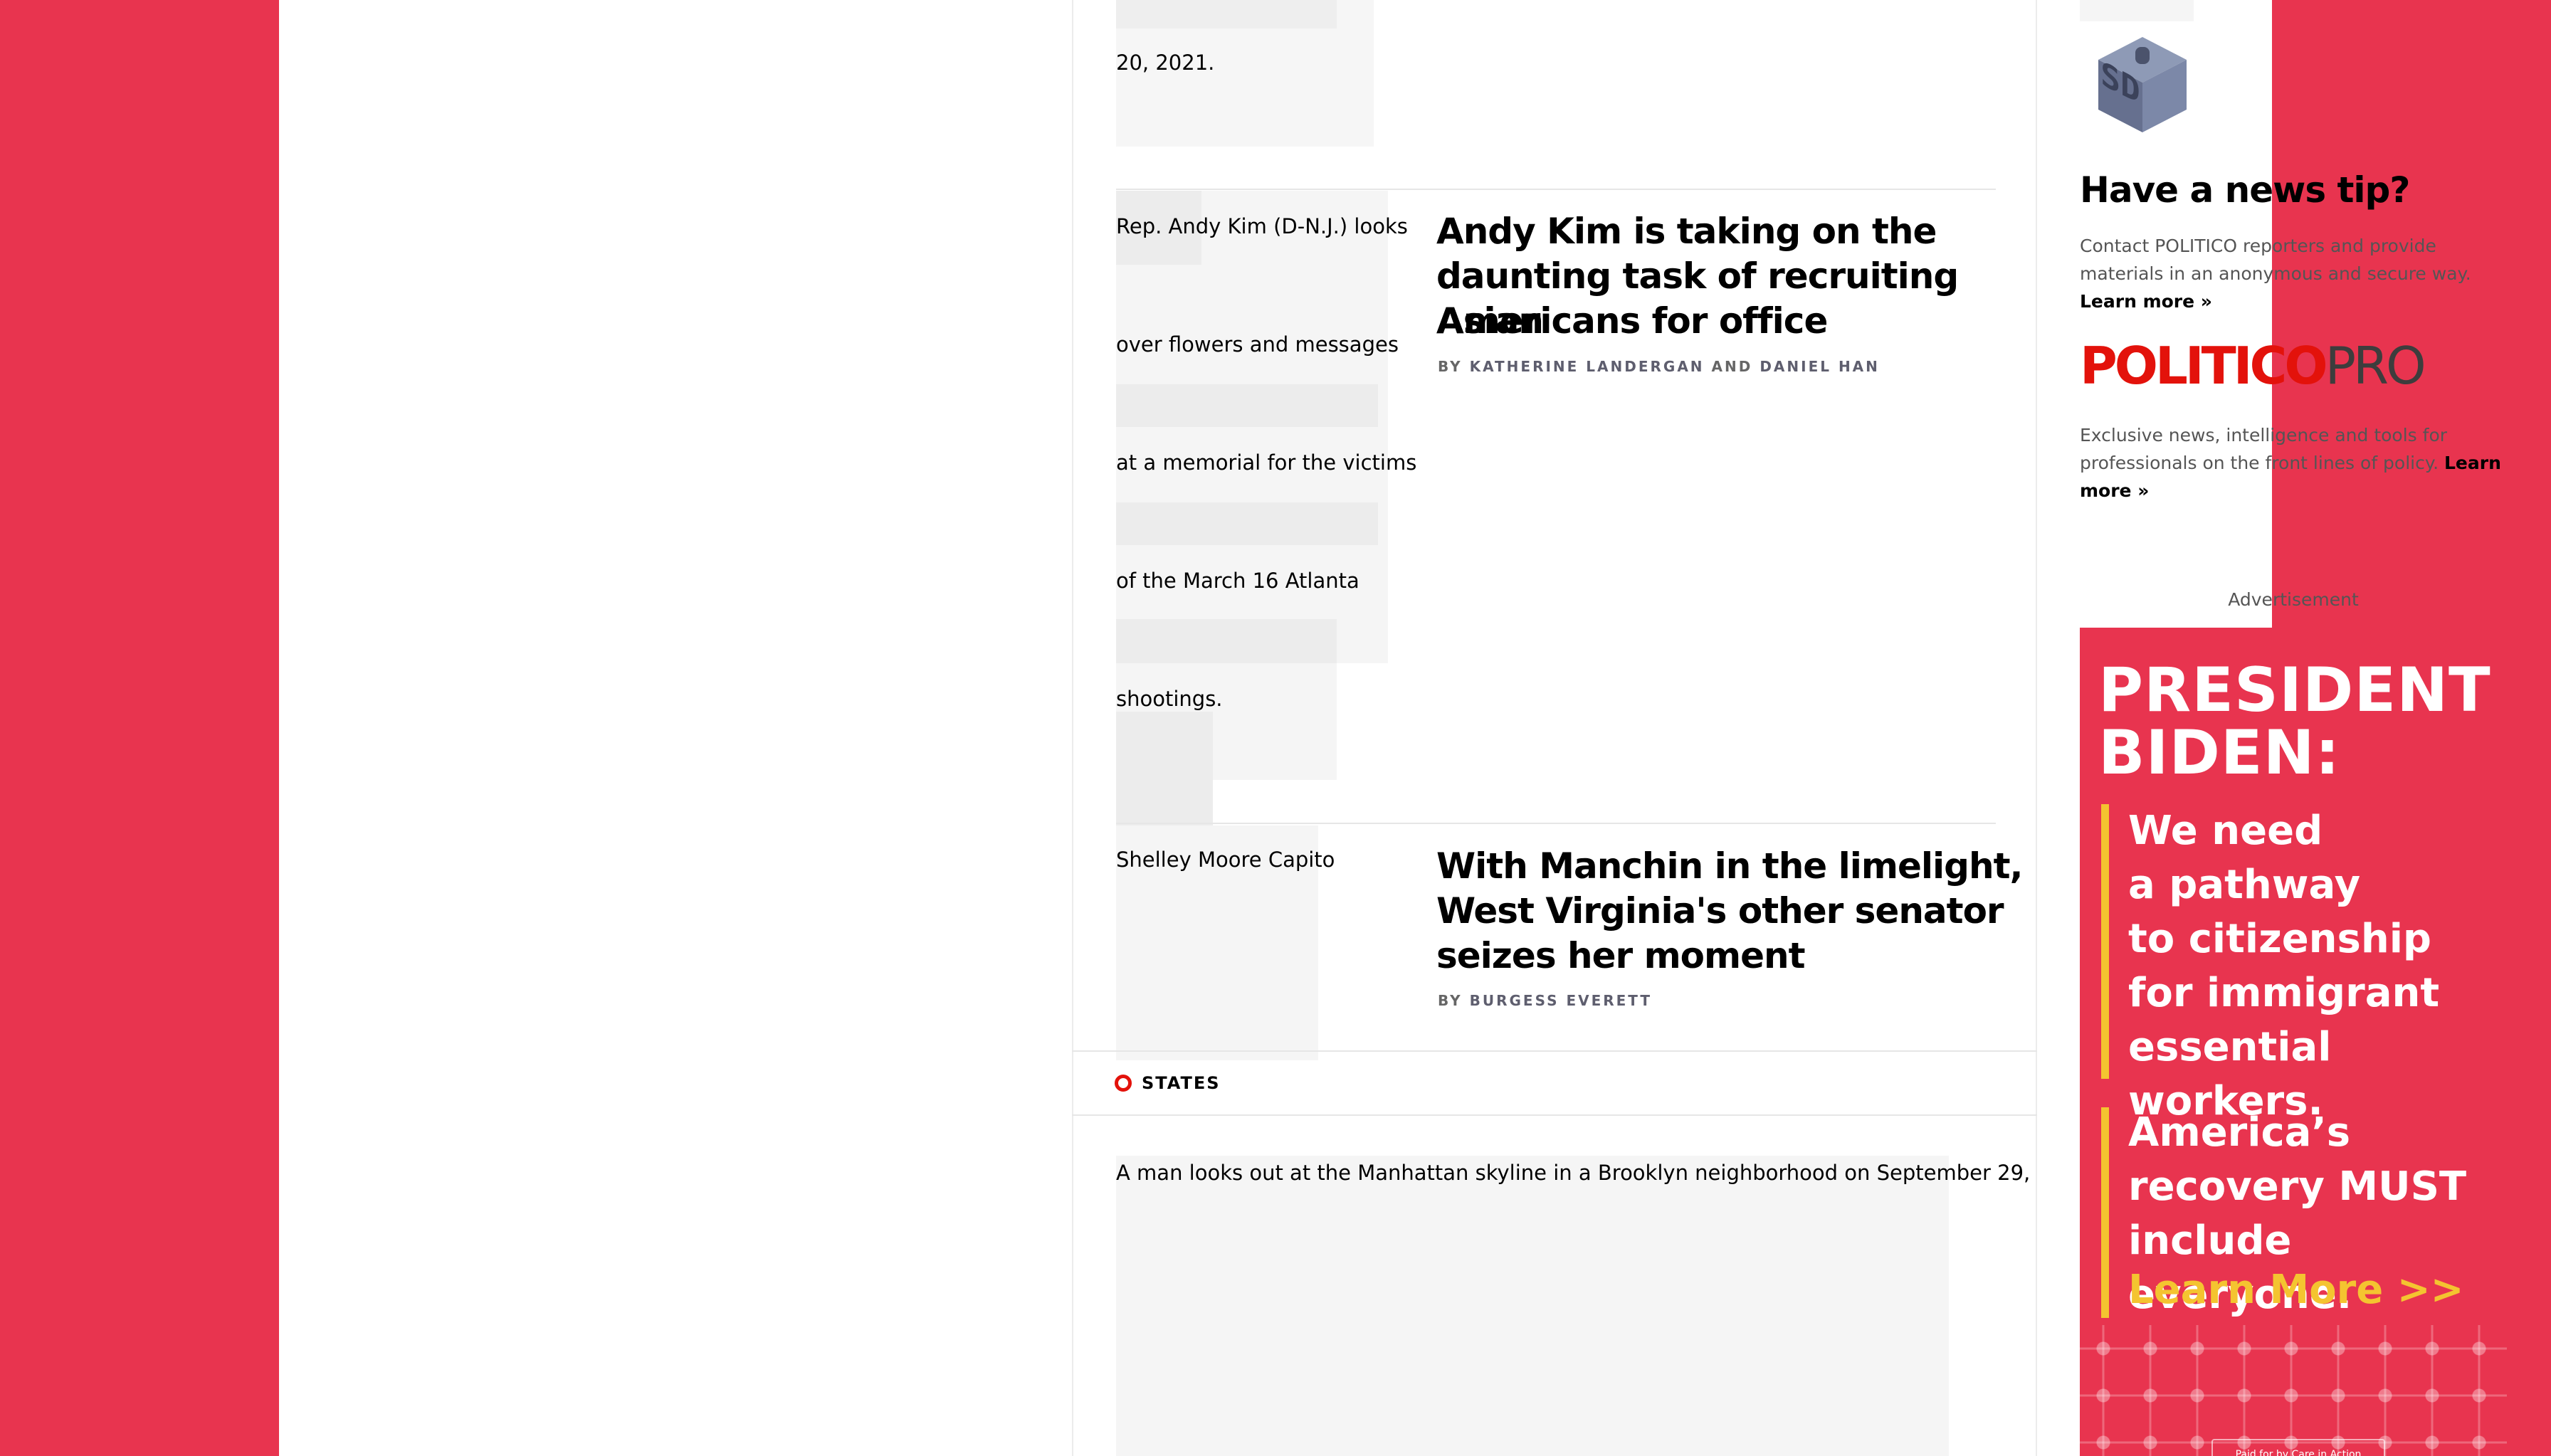 The width and height of the screenshot is (2551, 1456). What do you see at coordinates (1124, 1083) in the screenshot?
I see `section-ring-icon` at bounding box center [1124, 1083].